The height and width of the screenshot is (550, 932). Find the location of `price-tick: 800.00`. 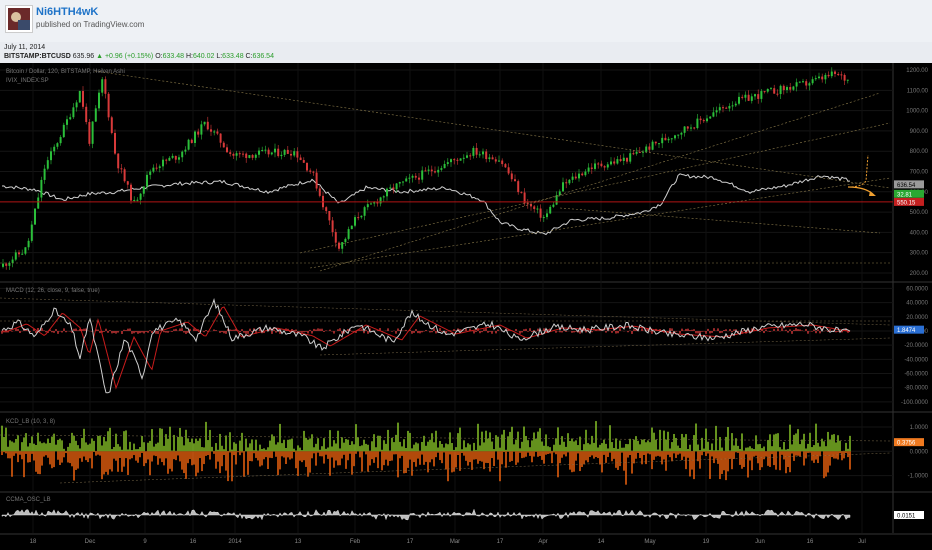

price-tick: 800.00 is located at coordinates (919, 152).